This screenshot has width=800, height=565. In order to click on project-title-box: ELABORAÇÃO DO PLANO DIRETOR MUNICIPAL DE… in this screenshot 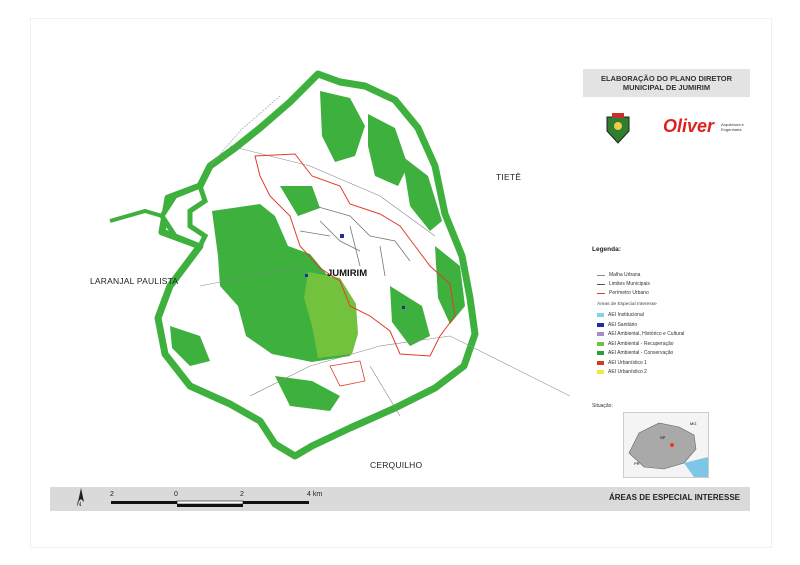, I will do `click(666, 83)`.